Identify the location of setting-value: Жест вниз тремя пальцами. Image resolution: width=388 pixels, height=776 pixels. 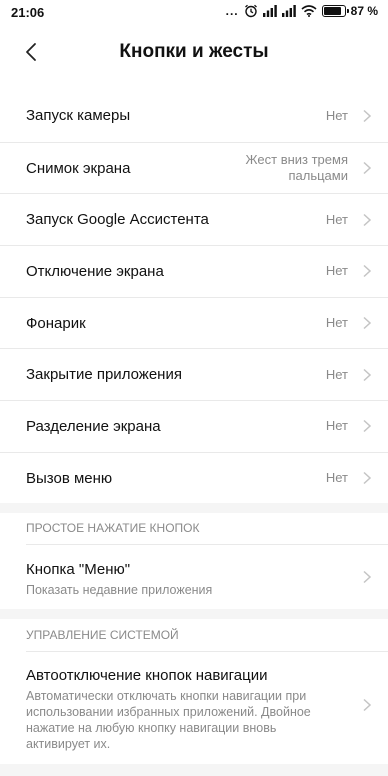
(296, 168).